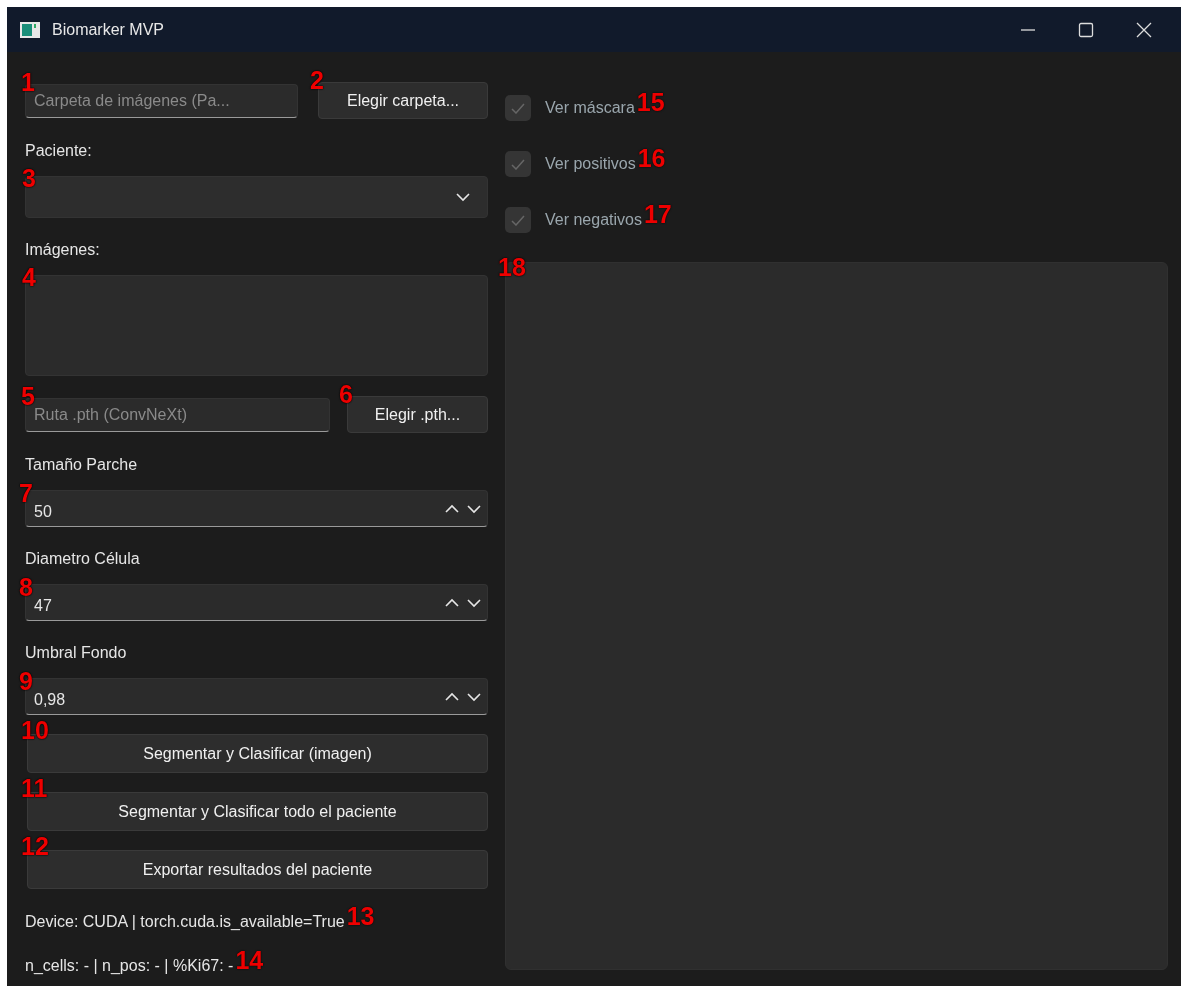 This screenshot has width=1181, height=986. What do you see at coordinates (185, 922) in the screenshot?
I see `status-text: Device: CUDA | torch.cuda.is_available=True` at bounding box center [185, 922].